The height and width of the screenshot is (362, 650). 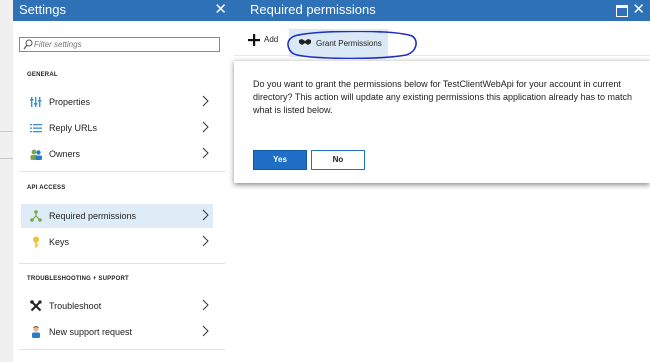 I want to click on nav-item-required-permissions: Required permissions, so click(x=117, y=216).